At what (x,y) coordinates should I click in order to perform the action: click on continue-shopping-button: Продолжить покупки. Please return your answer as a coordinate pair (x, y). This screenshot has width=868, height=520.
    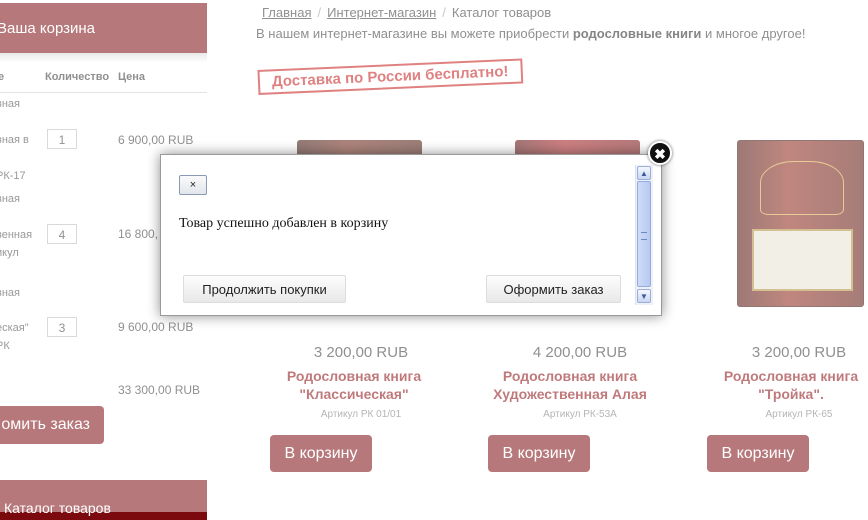
    Looking at the image, I should click on (264, 289).